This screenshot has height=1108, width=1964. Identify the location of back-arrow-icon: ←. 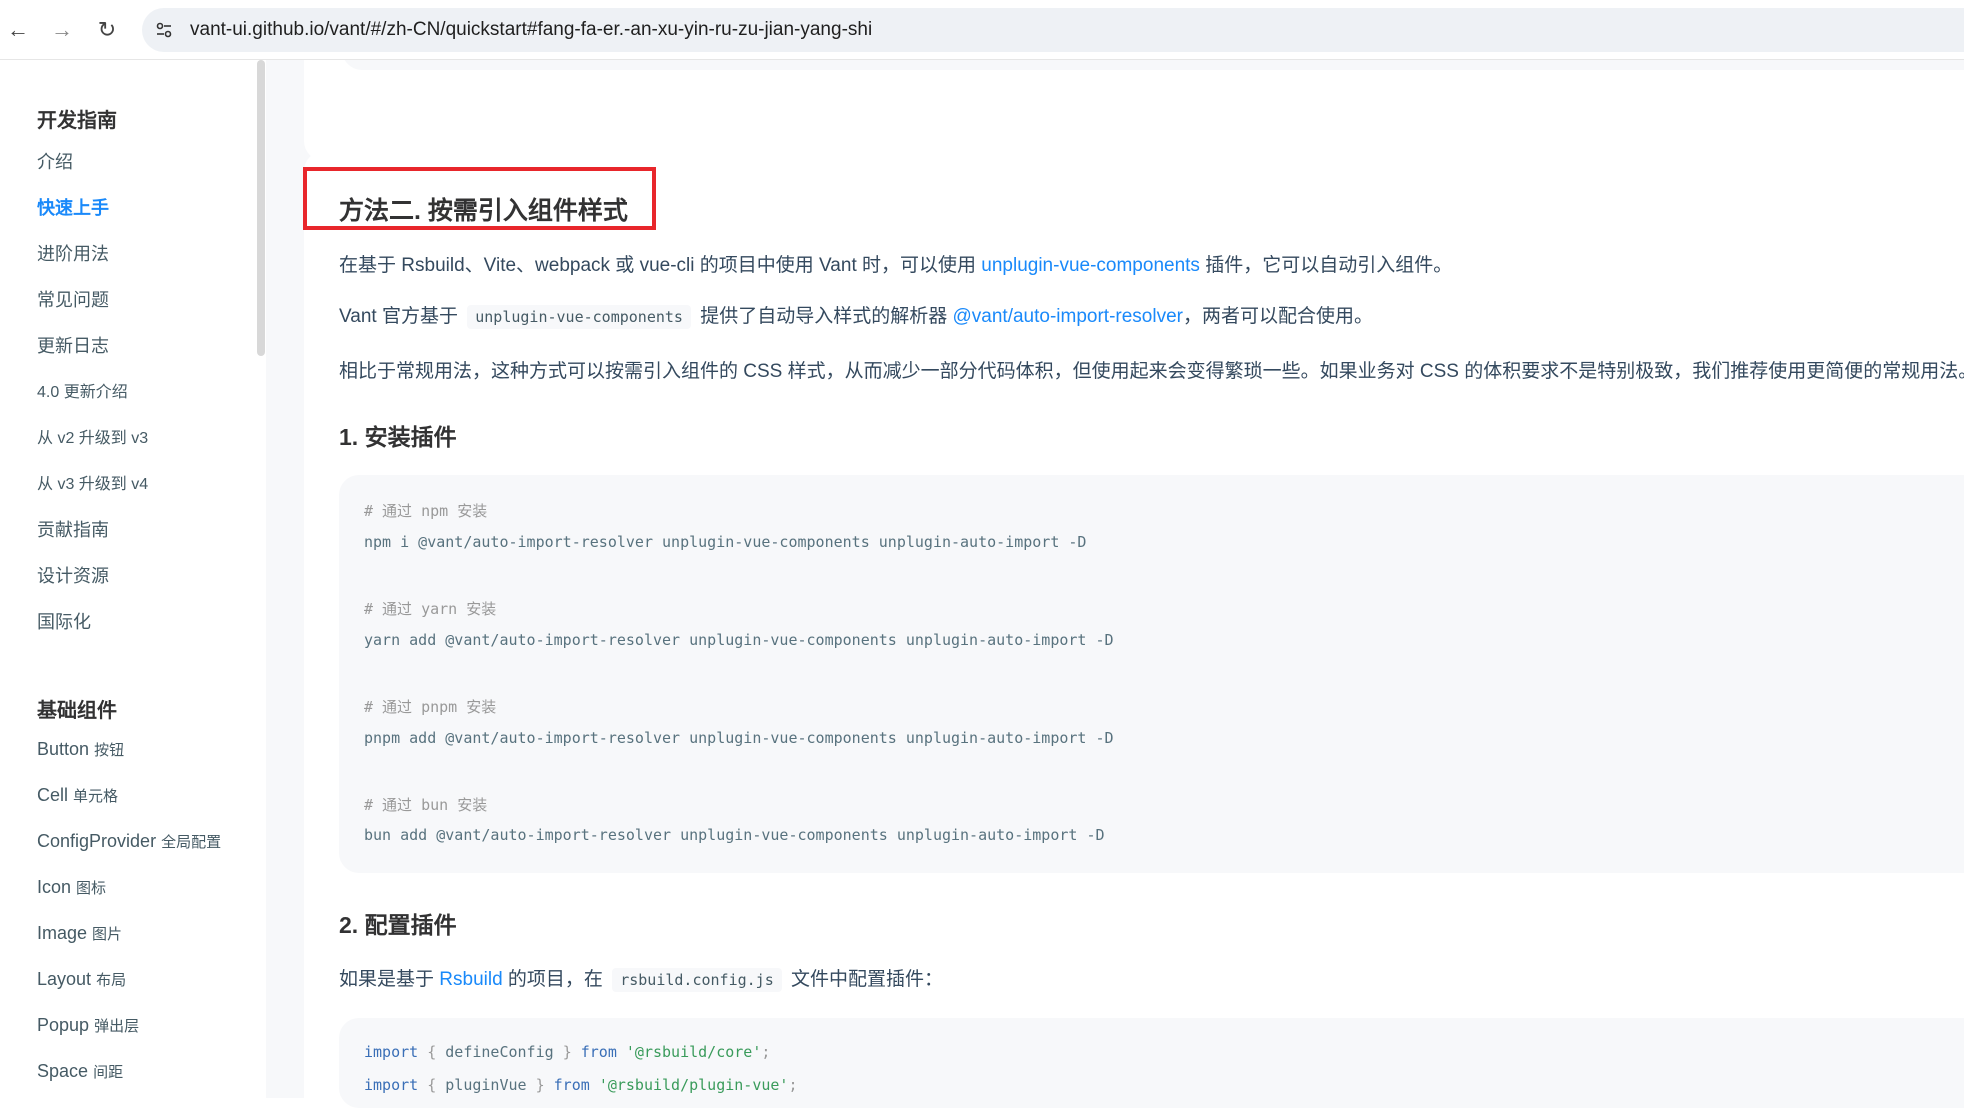
(18, 29).